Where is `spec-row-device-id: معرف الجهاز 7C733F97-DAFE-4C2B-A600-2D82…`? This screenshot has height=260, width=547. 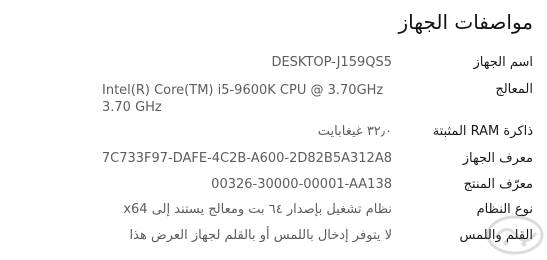 spec-row-device-id: معرف الجهاز 7C733F97-DAFE-4C2B-A600-2D82… is located at coordinates (273, 161).